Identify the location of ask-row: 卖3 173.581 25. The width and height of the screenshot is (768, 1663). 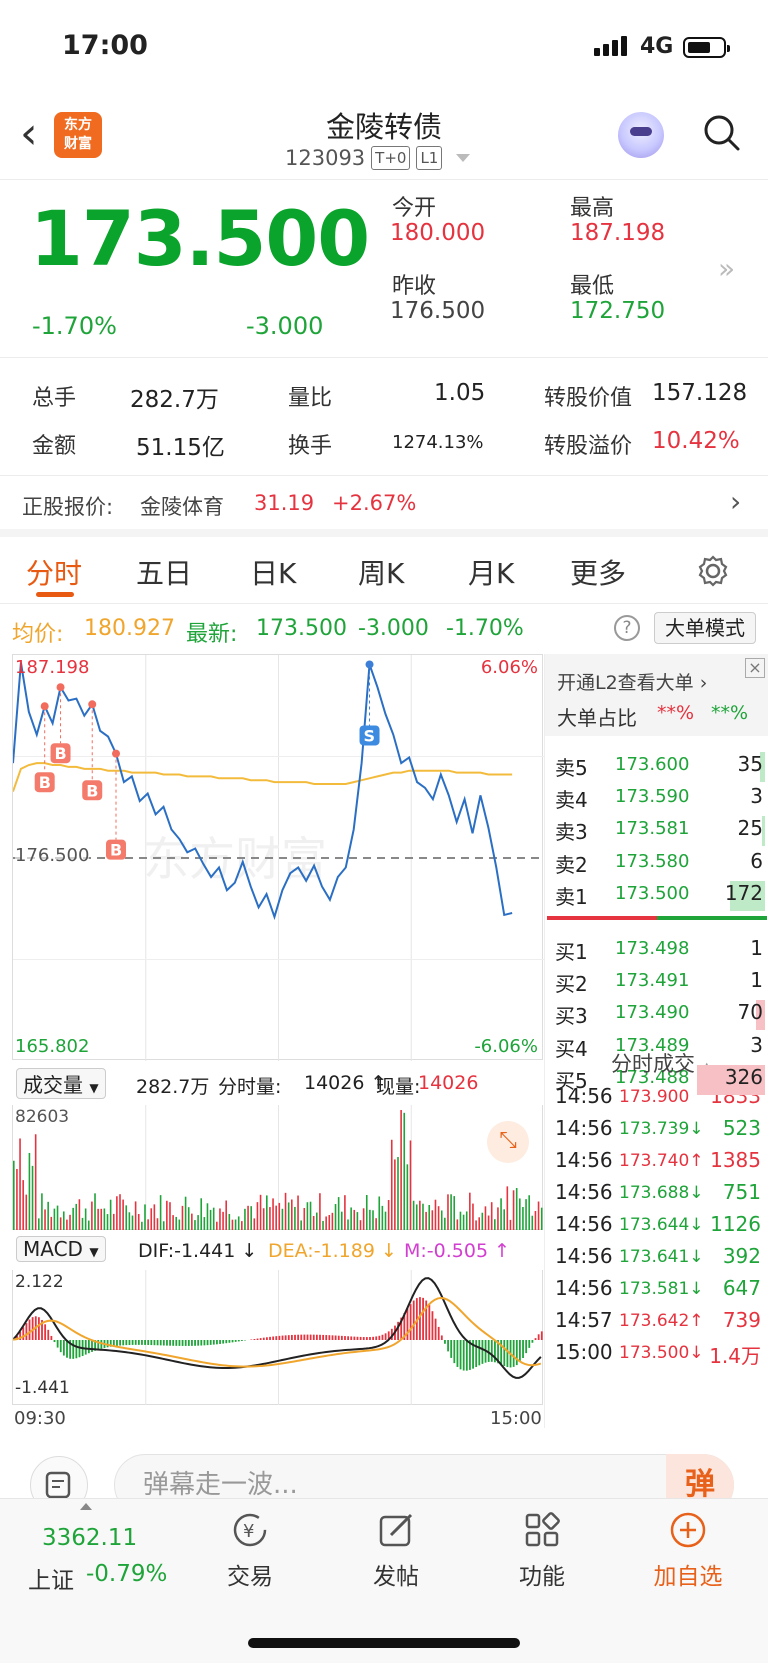
(656, 832).